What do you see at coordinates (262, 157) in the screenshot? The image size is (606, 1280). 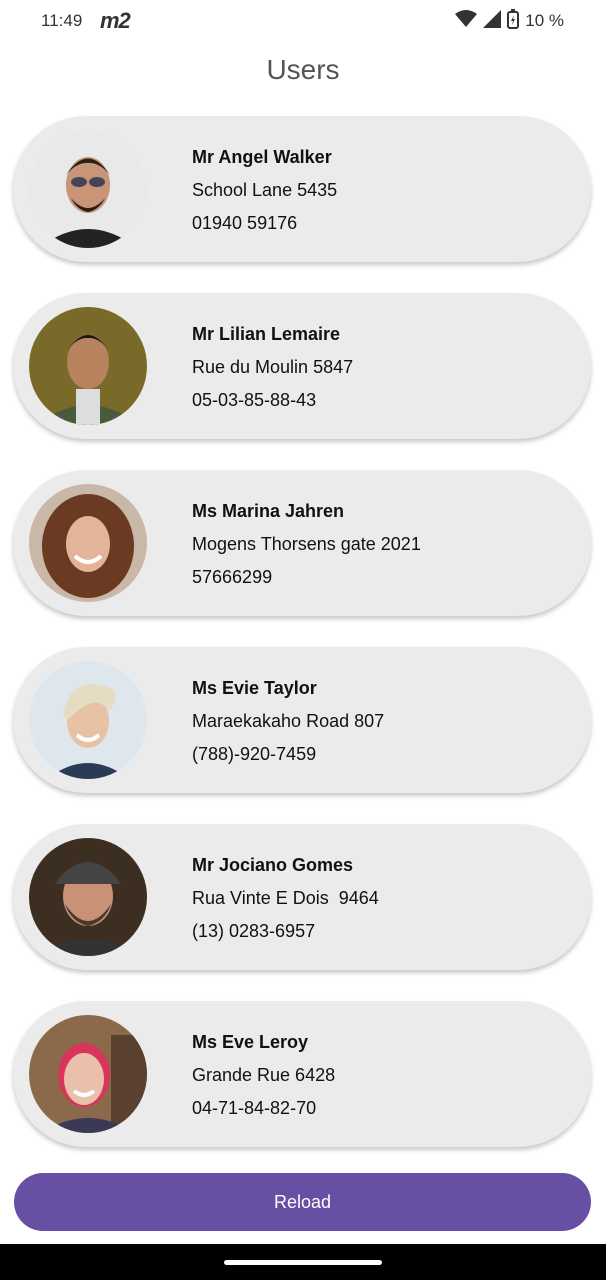 I see `user-name: Mr Angel Walker` at bounding box center [262, 157].